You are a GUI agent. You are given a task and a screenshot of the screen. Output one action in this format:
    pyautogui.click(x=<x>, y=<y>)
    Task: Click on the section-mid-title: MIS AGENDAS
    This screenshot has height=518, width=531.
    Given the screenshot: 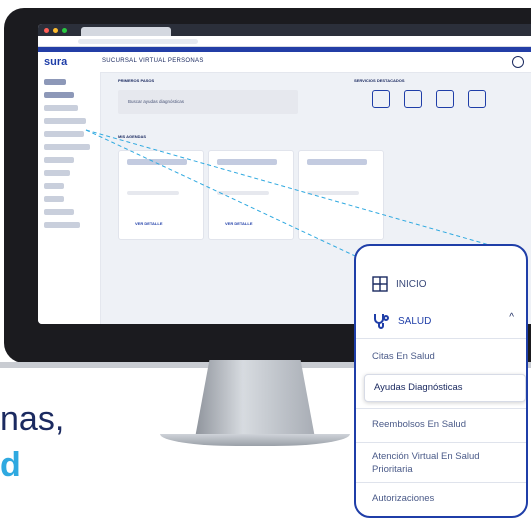 What is the action you would take?
    pyautogui.click(x=132, y=136)
    